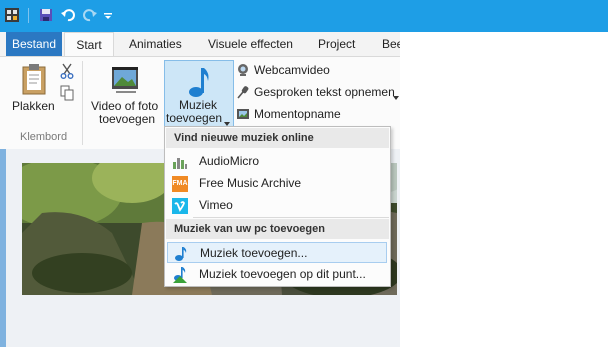 The height and width of the screenshot is (347, 608). Describe the element at coordinates (180, 206) in the screenshot. I see `vimeo-icon` at that location.